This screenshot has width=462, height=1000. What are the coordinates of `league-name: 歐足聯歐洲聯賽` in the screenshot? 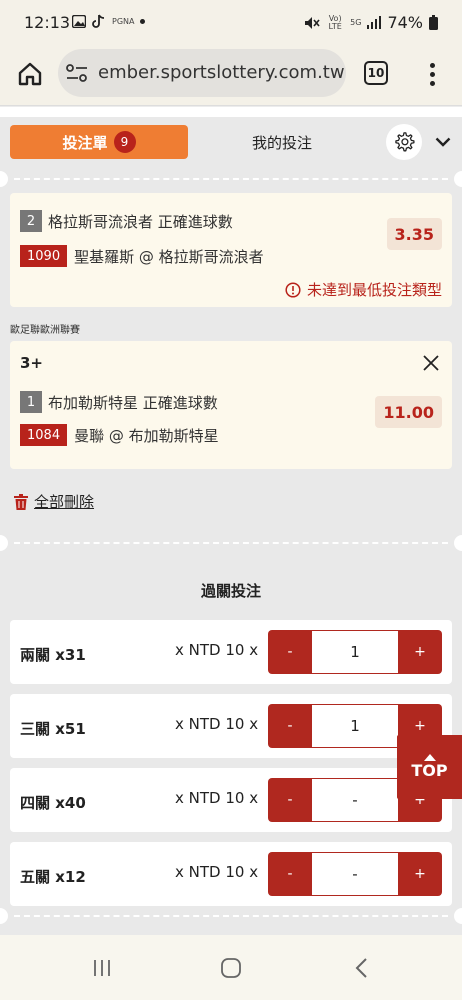 It's located at (45, 330).